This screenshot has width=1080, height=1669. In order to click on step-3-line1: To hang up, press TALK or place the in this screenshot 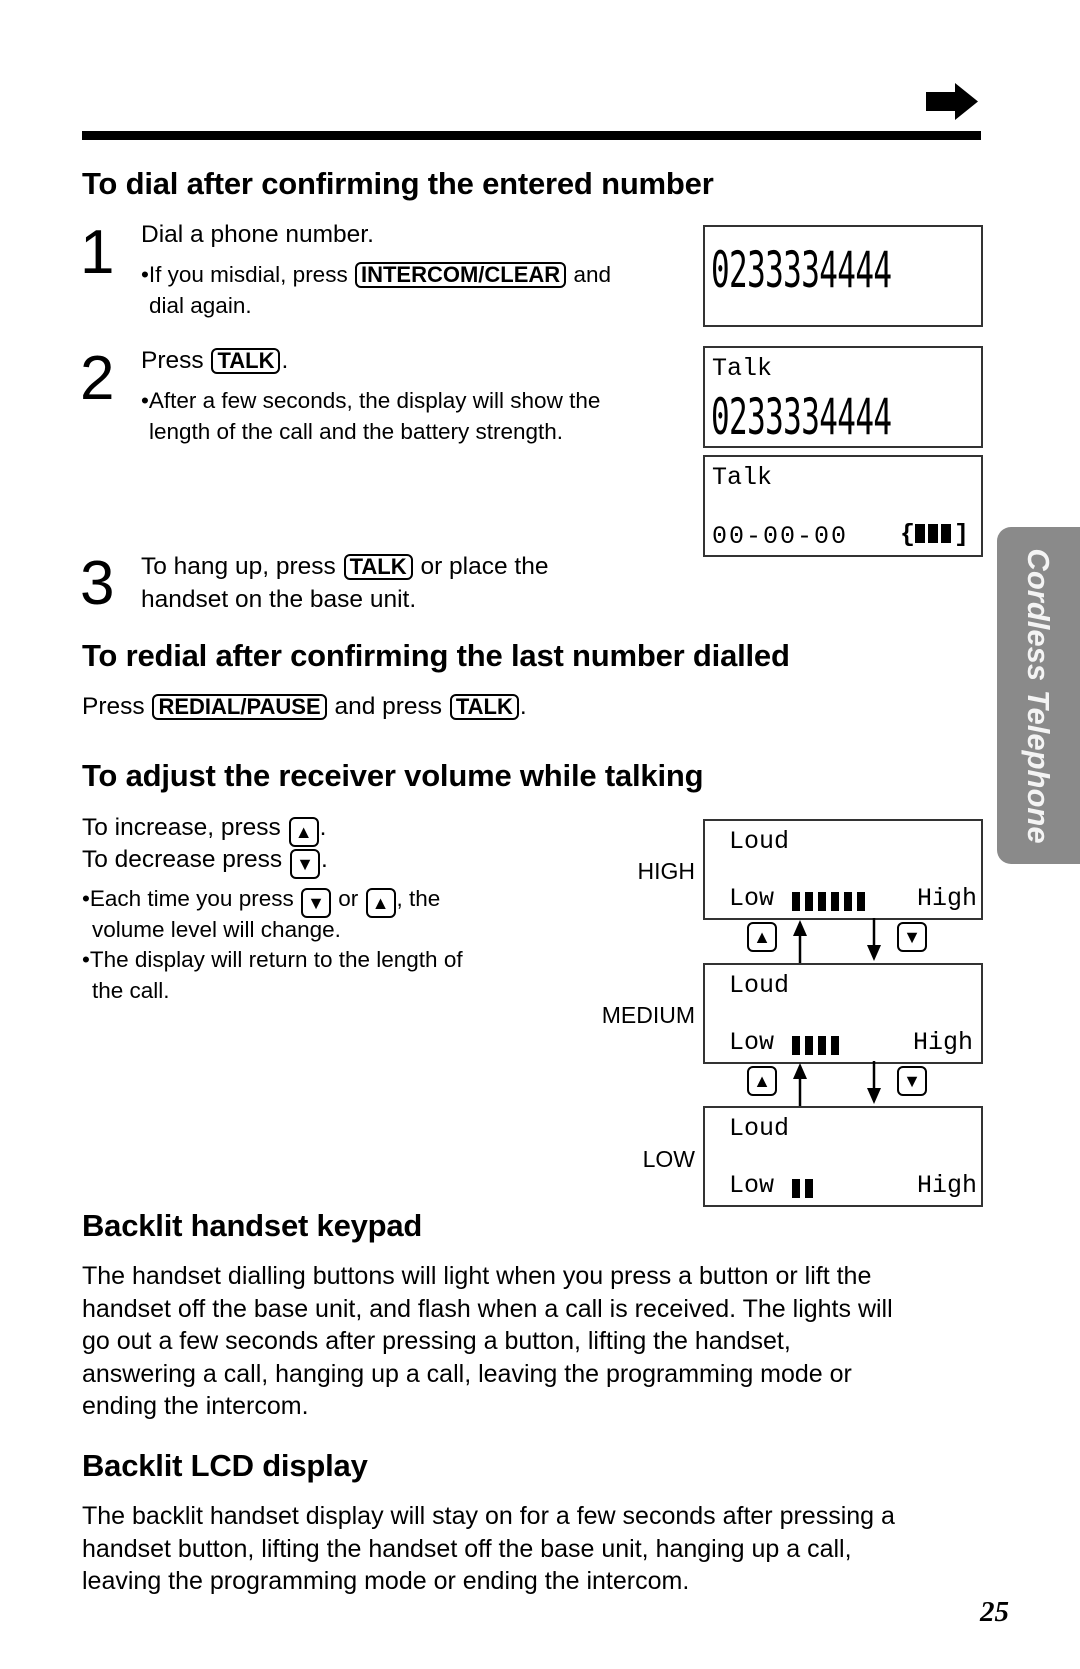, I will do `click(344, 567)`.